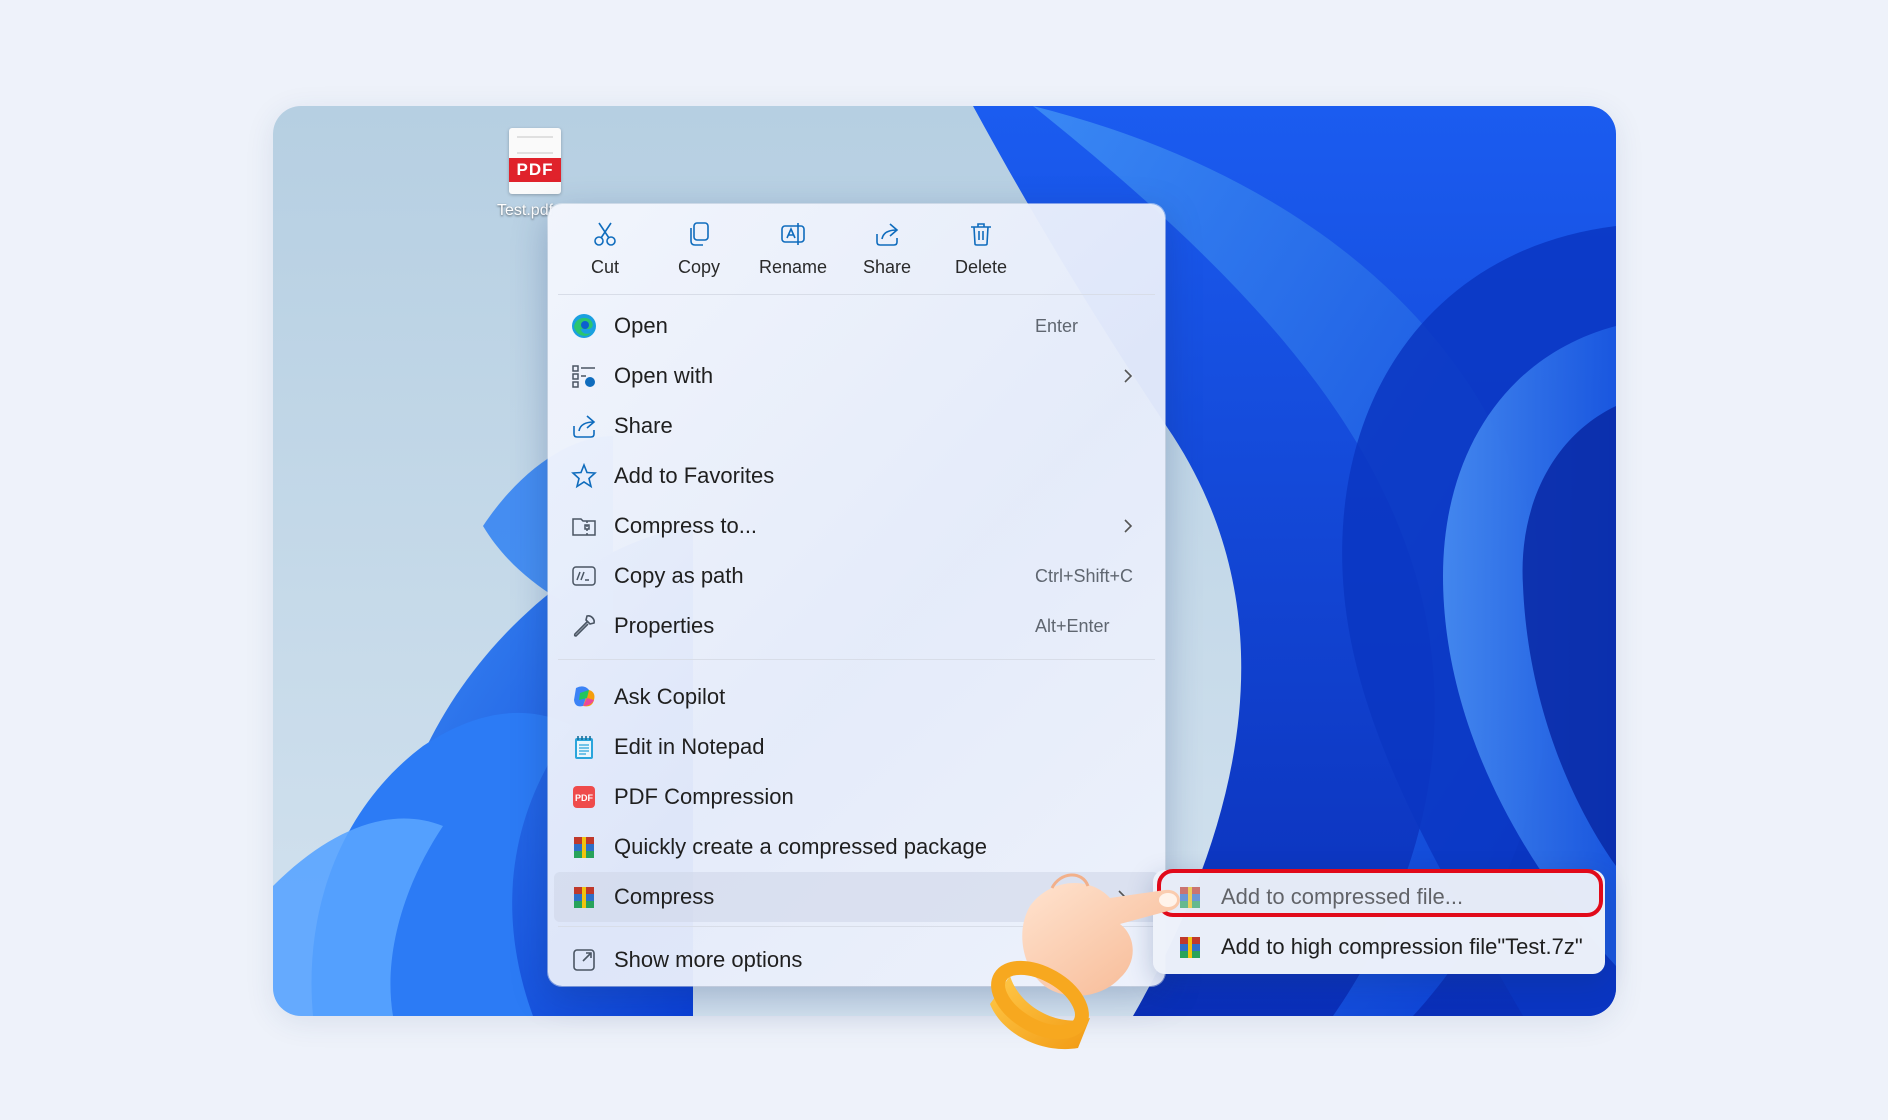 The width and height of the screenshot is (1888, 1120). I want to click on delete-label: Delete, so click(981, 267).